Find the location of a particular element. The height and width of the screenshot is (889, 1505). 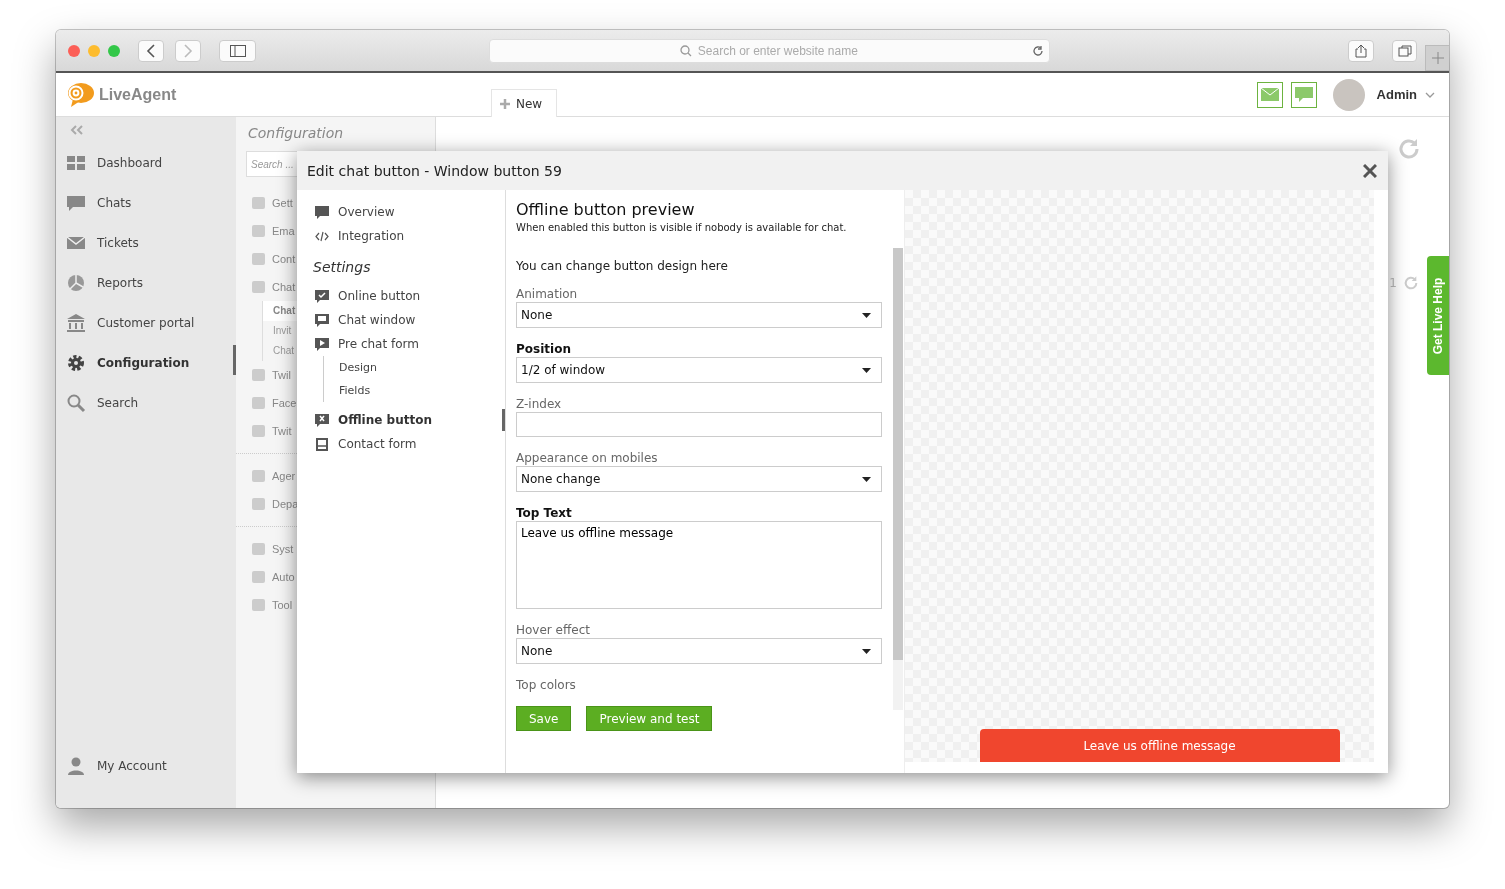

chevron-right-icon is located at coordinates (188, 50).